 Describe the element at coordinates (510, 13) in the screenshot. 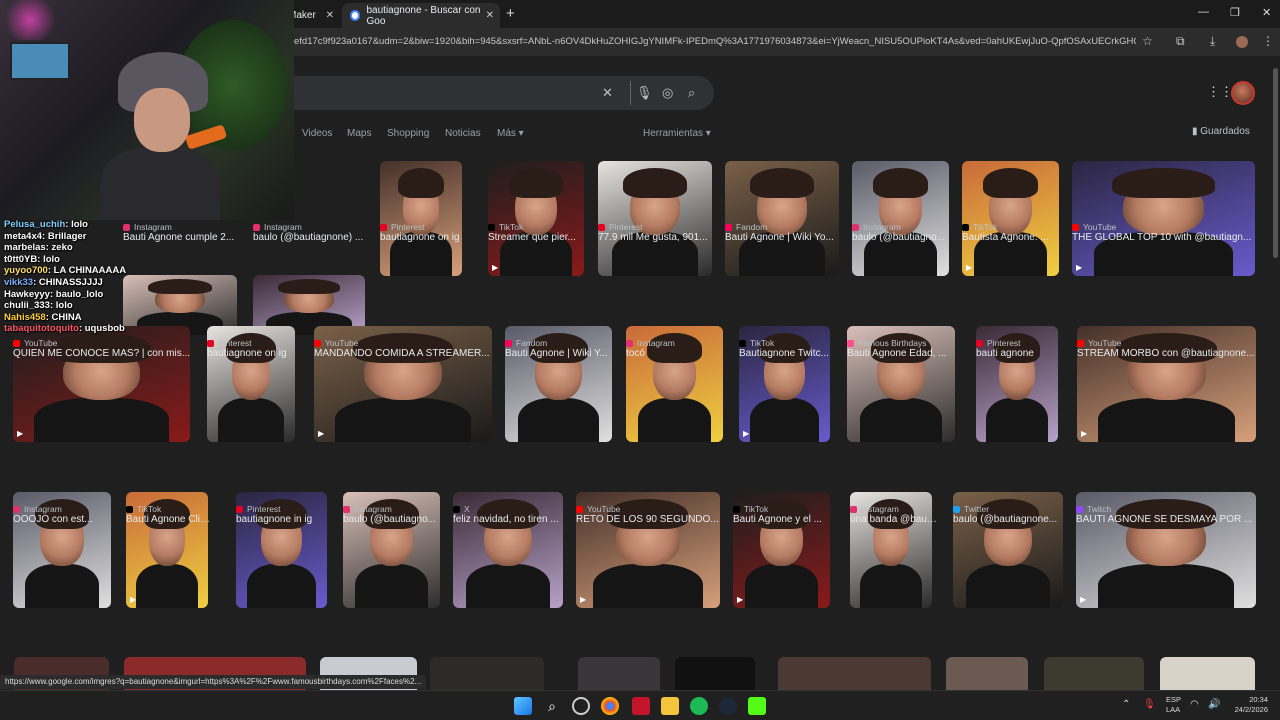

I see `new-tab-button: +` at that location.